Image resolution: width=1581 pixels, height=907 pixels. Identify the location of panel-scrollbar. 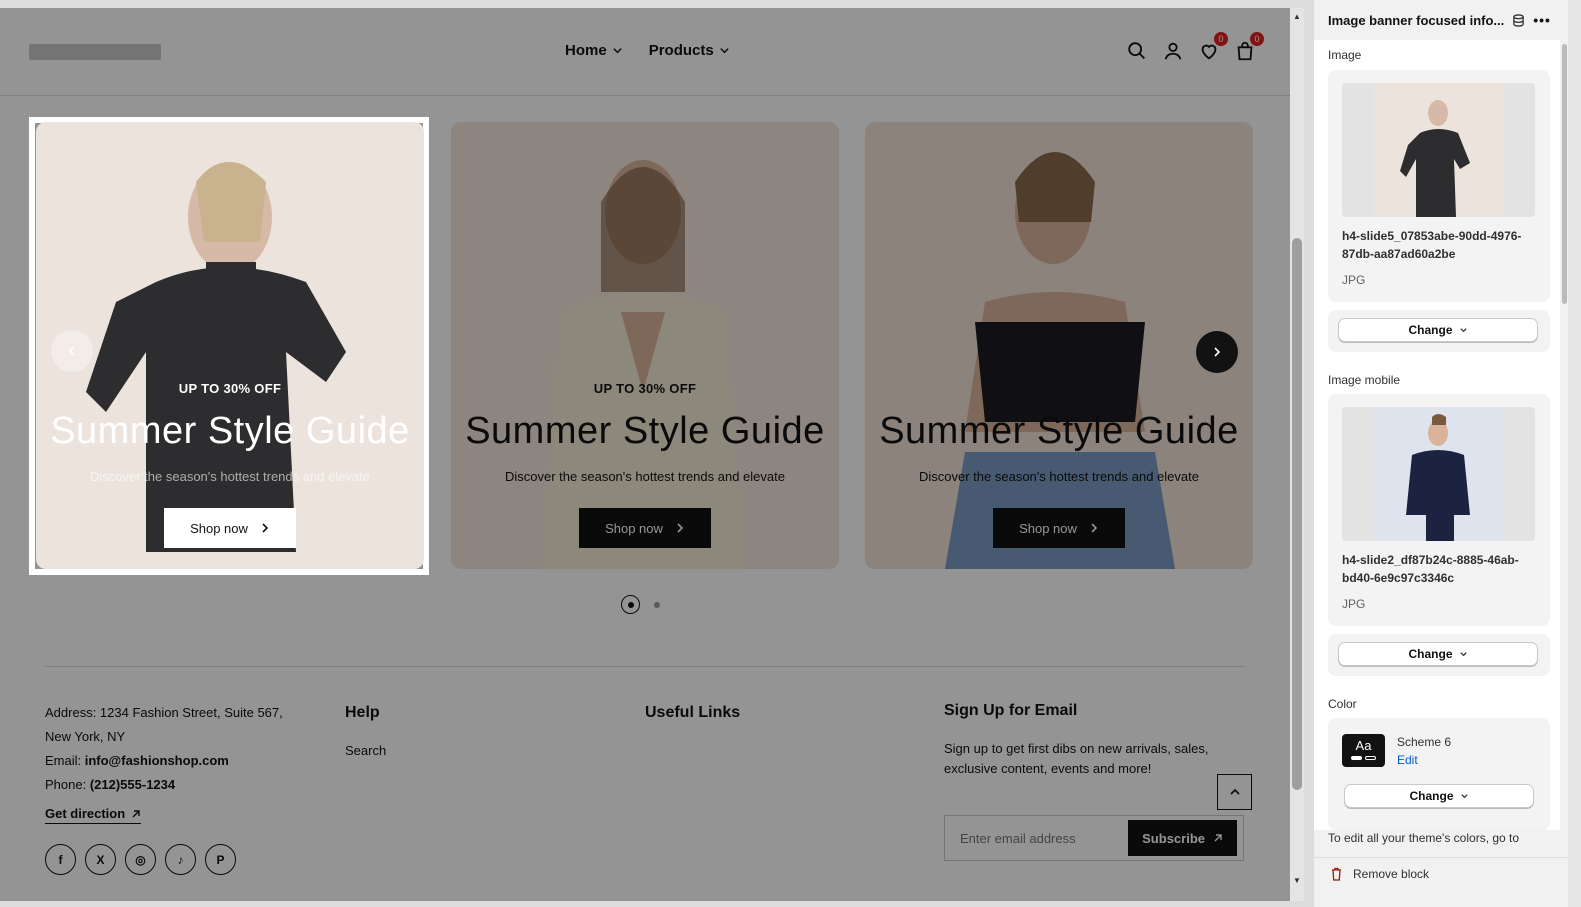
(1564, 435).